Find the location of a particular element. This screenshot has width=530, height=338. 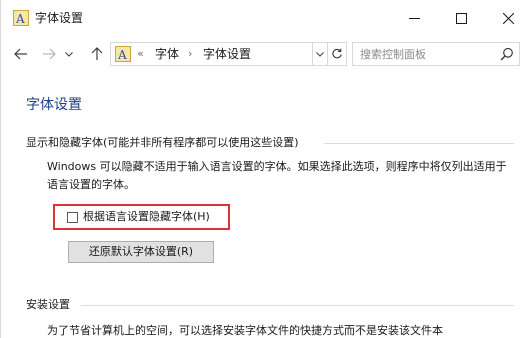

maximize-icon is located at coordinates (461, 18).